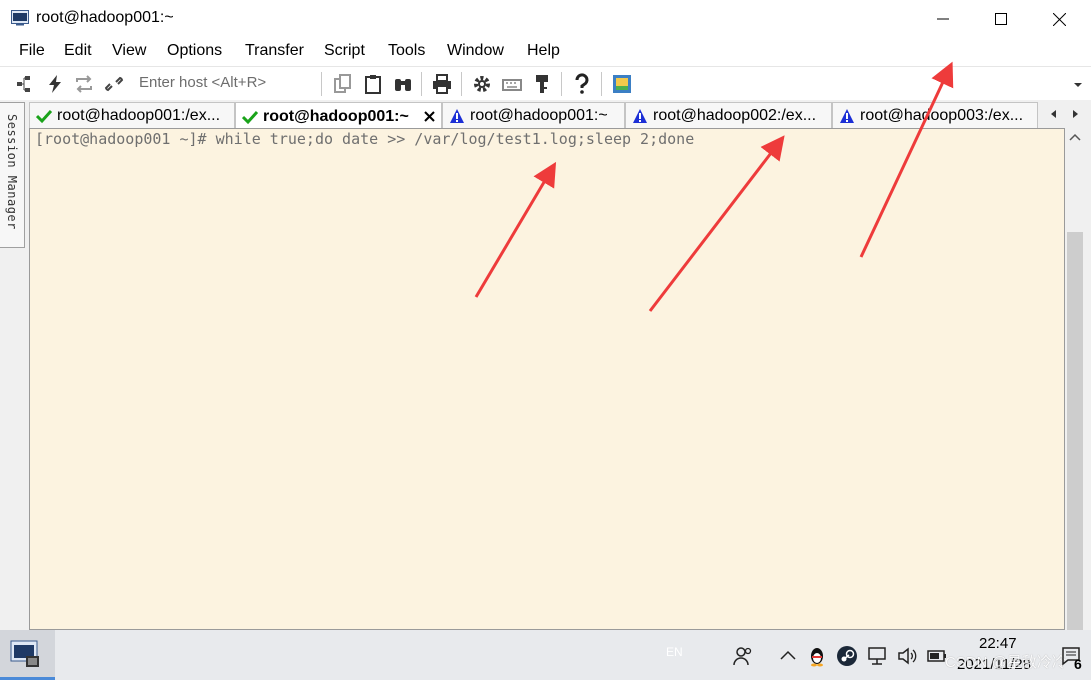  I want to click on session-manager-label: Session Manager, so click(12, 172).